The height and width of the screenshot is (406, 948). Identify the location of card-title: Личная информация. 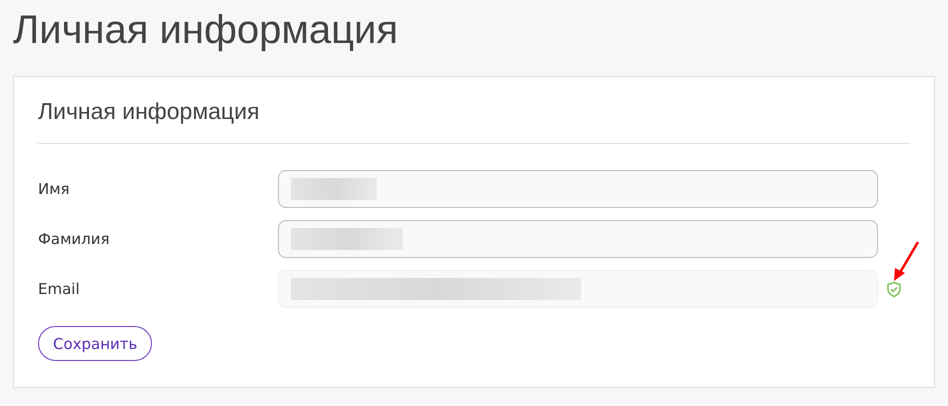
(474, 118).